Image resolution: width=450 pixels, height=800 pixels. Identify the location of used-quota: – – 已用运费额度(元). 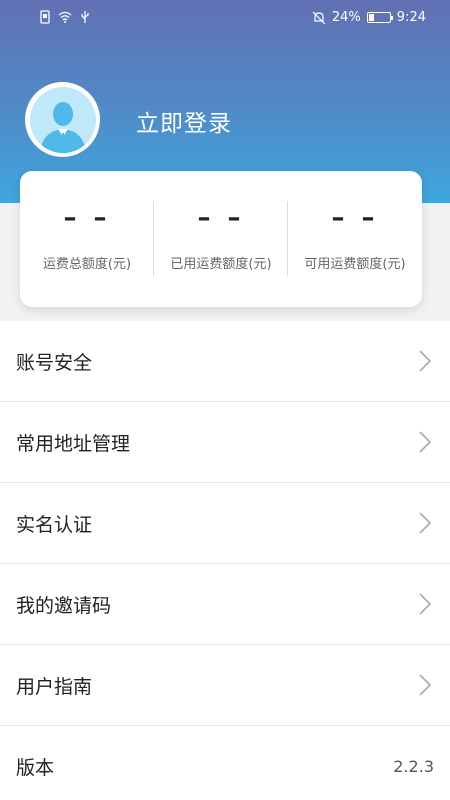
(221, 239).